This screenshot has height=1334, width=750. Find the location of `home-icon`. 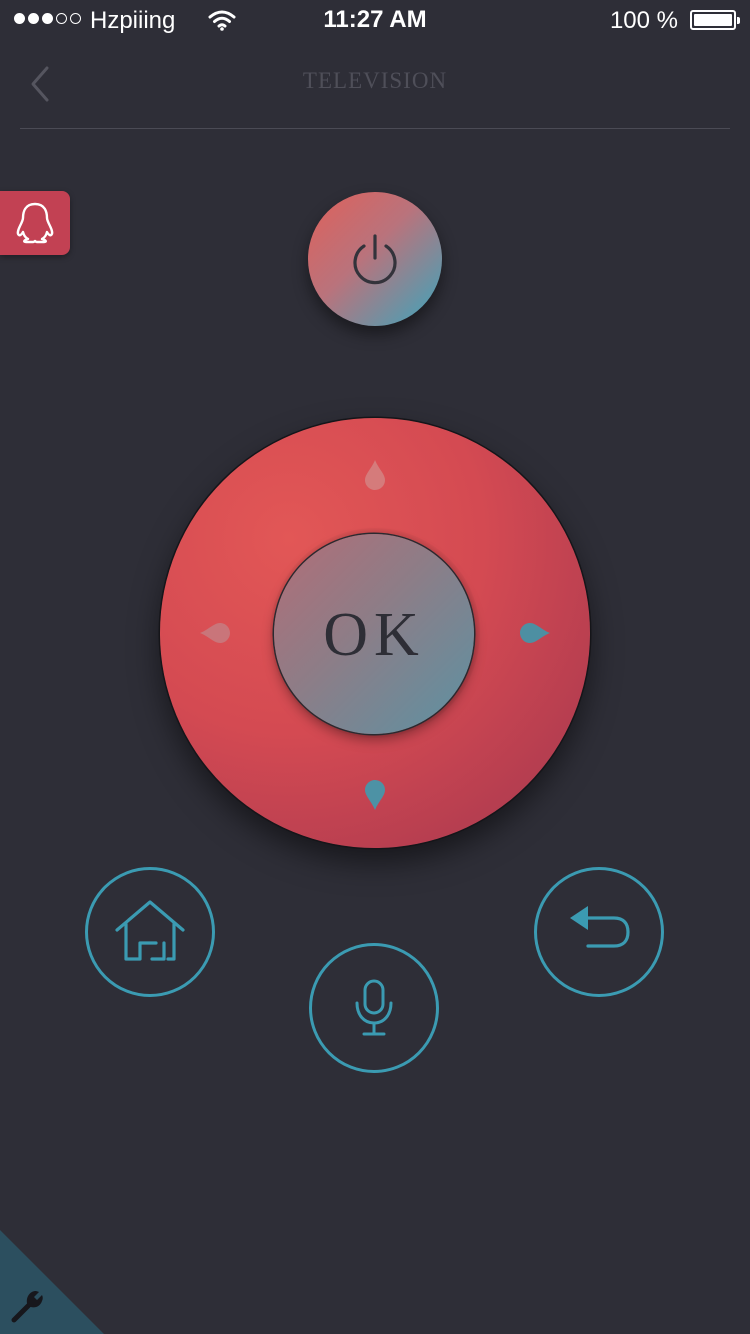

home-icon is located at coordinates (150, 930).